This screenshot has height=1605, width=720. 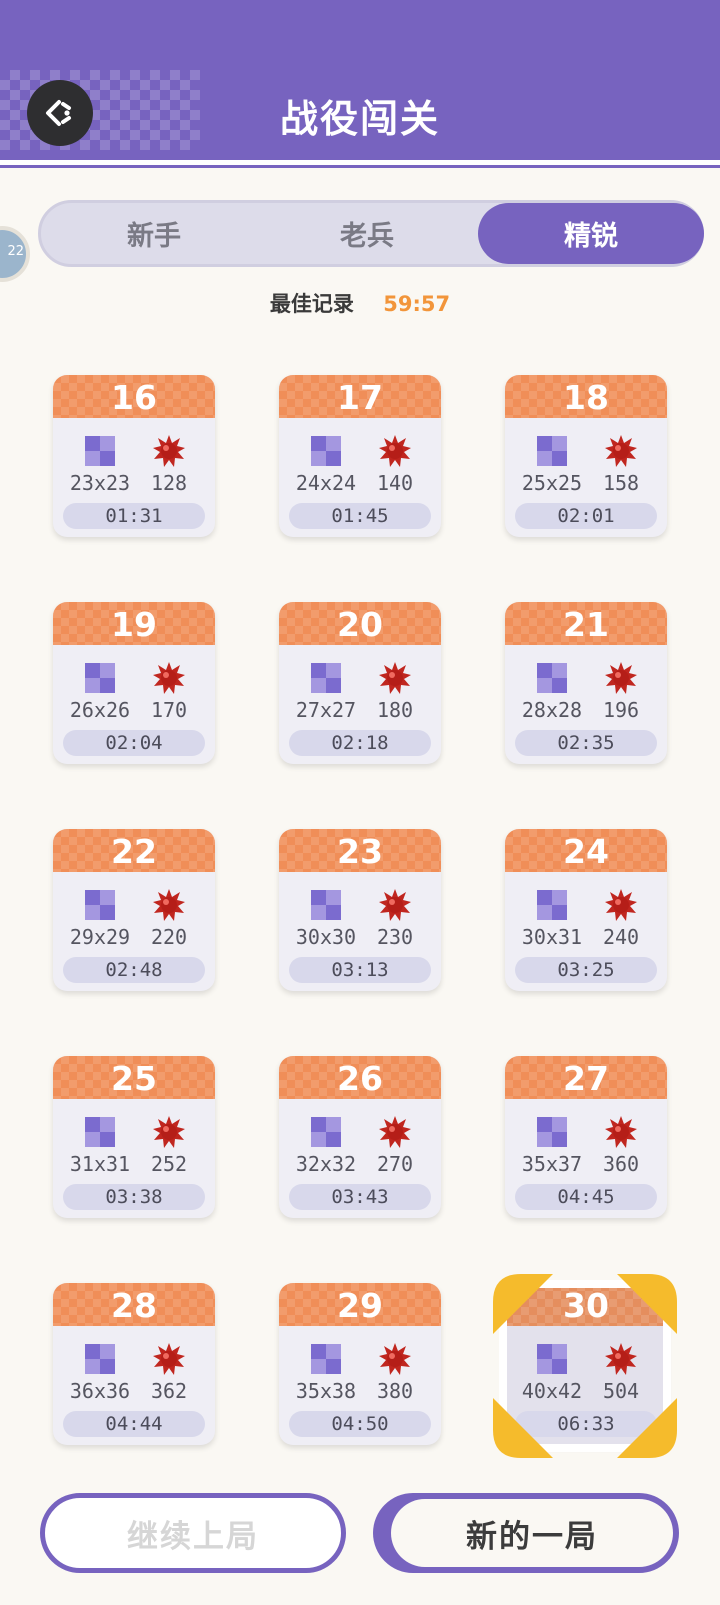 What do you see at coordinates (360, 303) in the screenshot?
I see `best-record: 最佳记录 59:57` at bounding box center [360, 303].